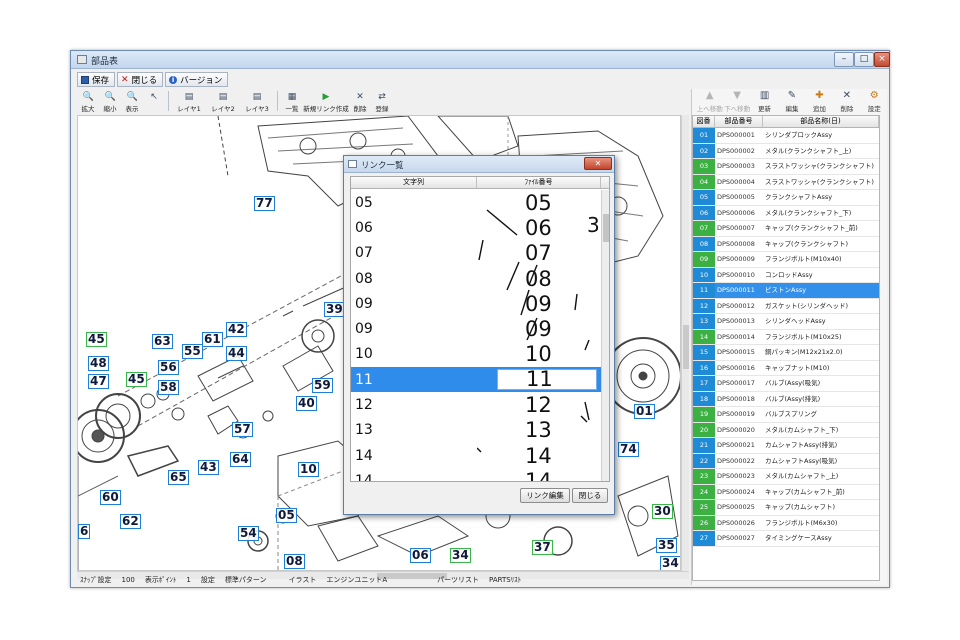 This screenshot has width=960, height=640. What do you see at coordinates (236, 329) in the screenshot?
I see `callout-42: 42` at bounding box center [236, 329].